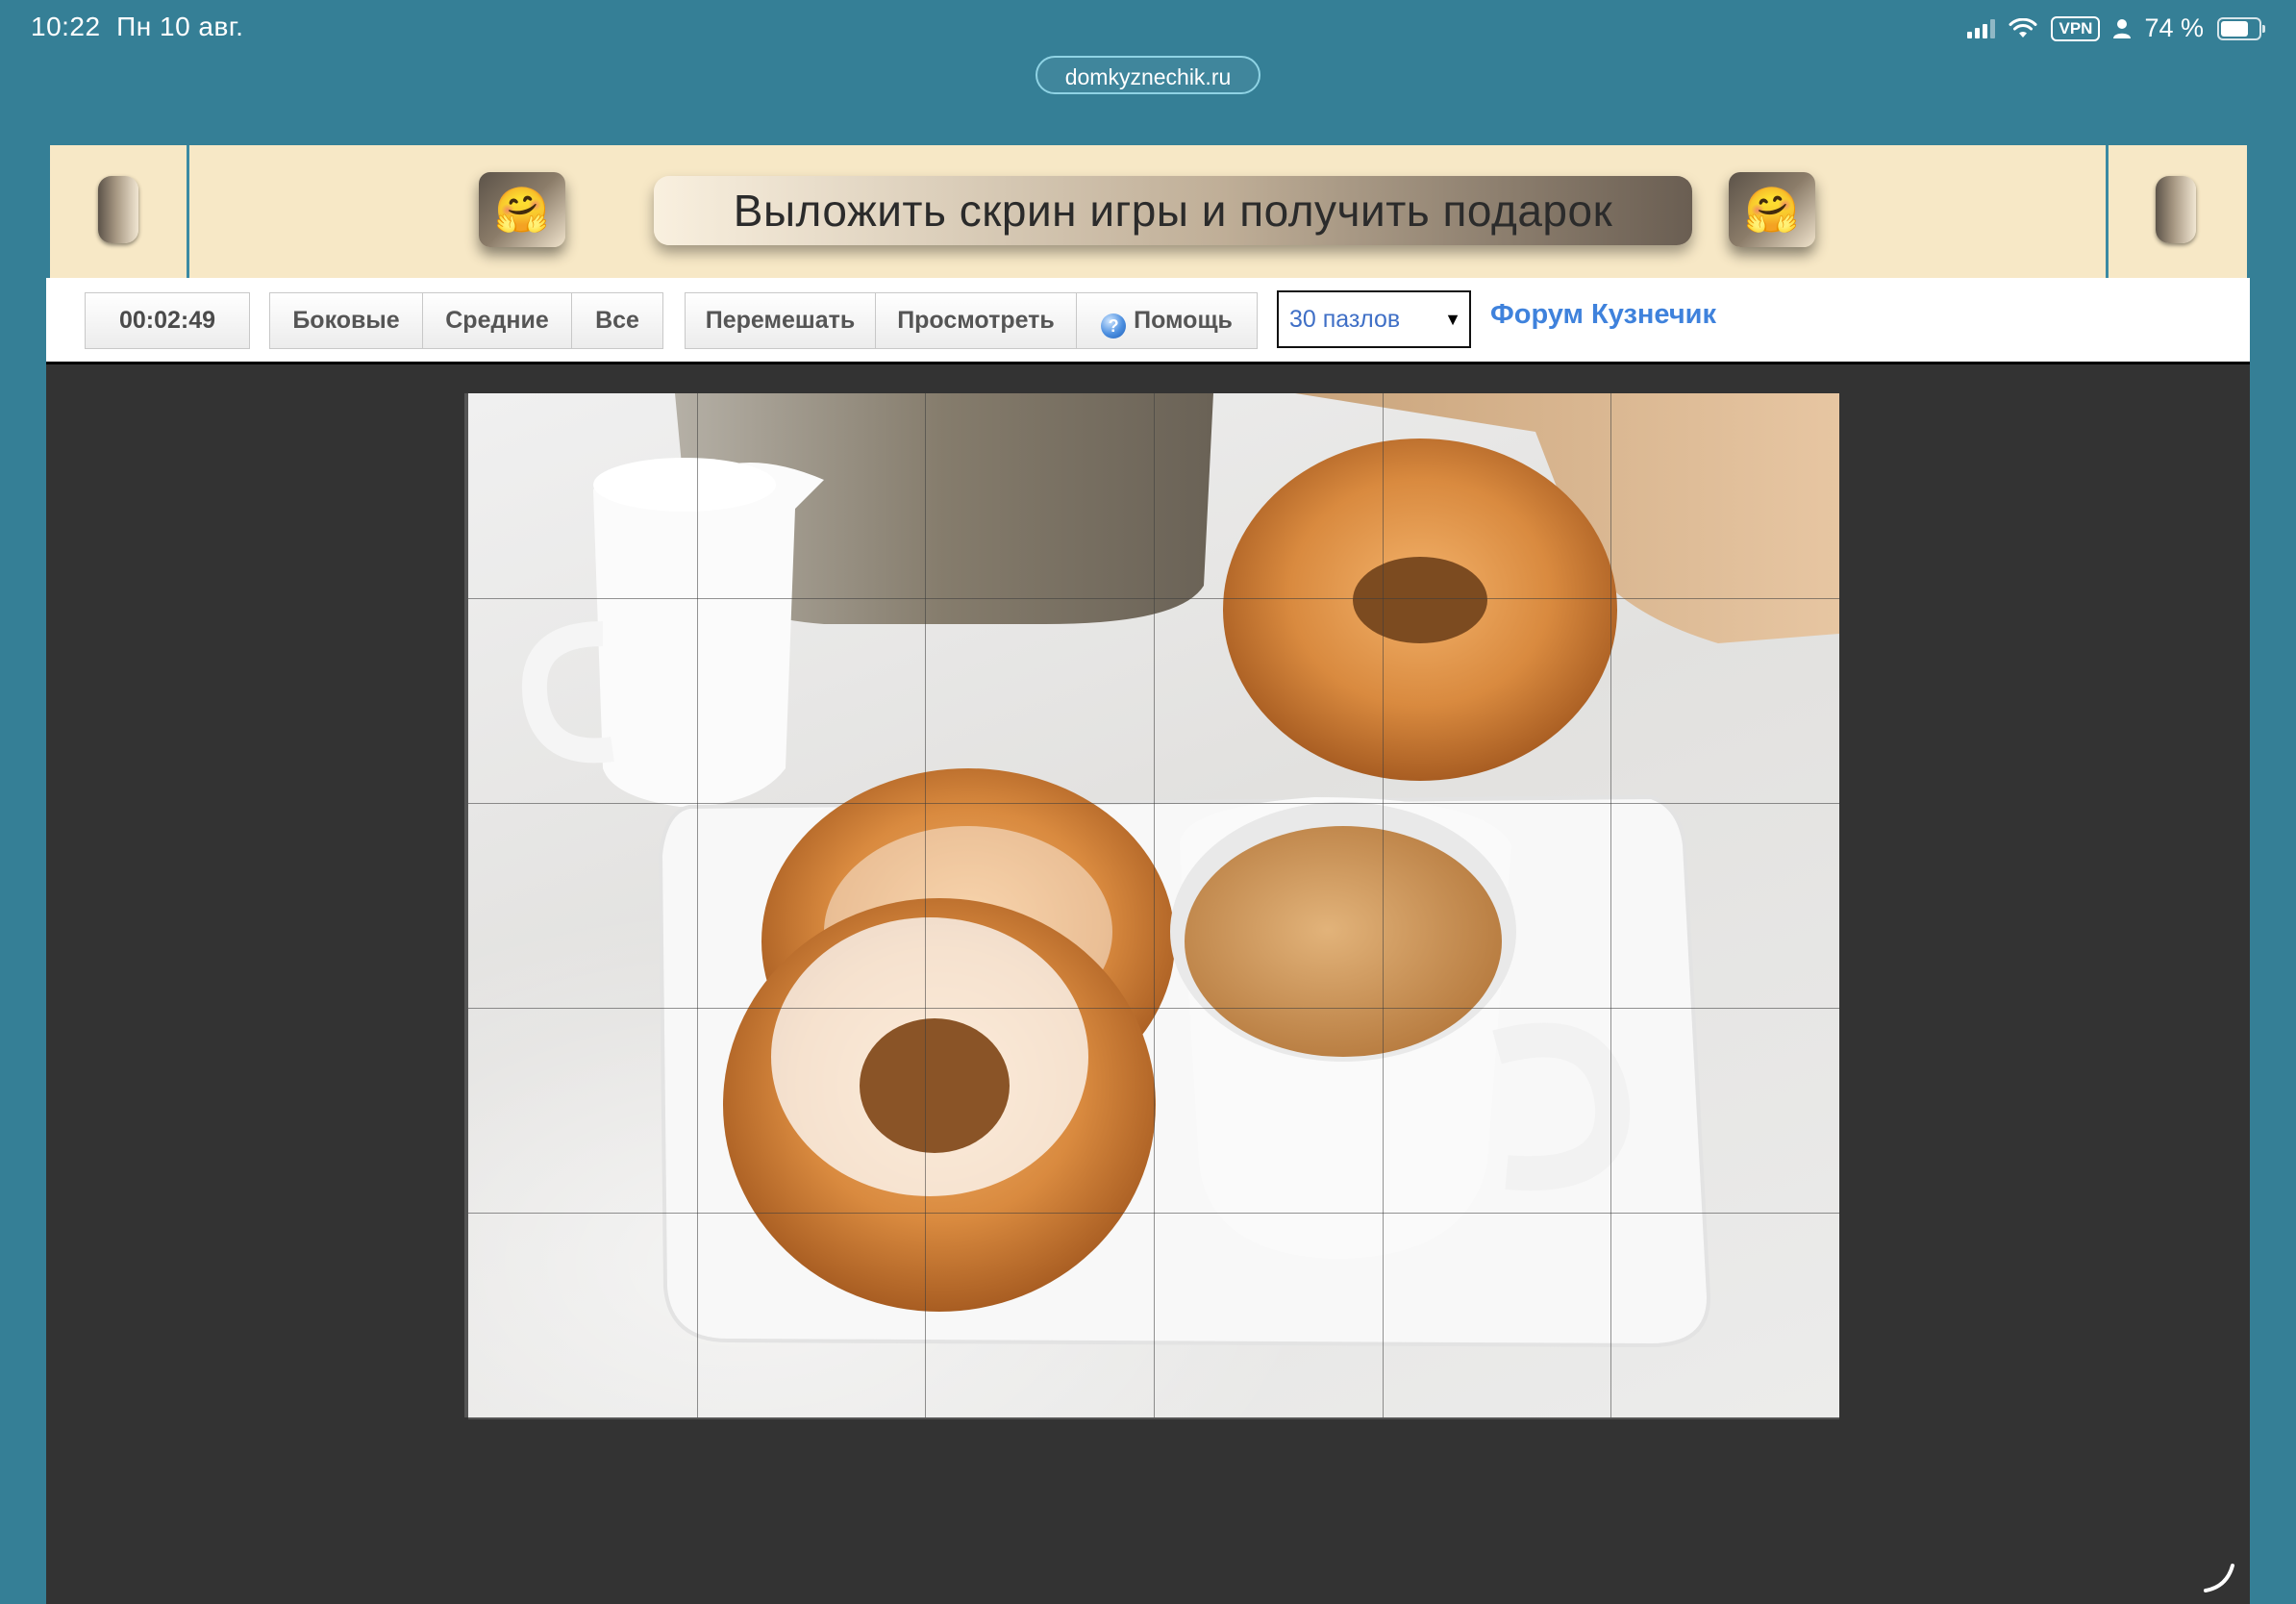 Image resolution: width=2296 pixels, height=1604 pixels. Describe the element at coordinates (780, 320) in the screenshot. I see `shuffle-button: Перемешать` at that location.